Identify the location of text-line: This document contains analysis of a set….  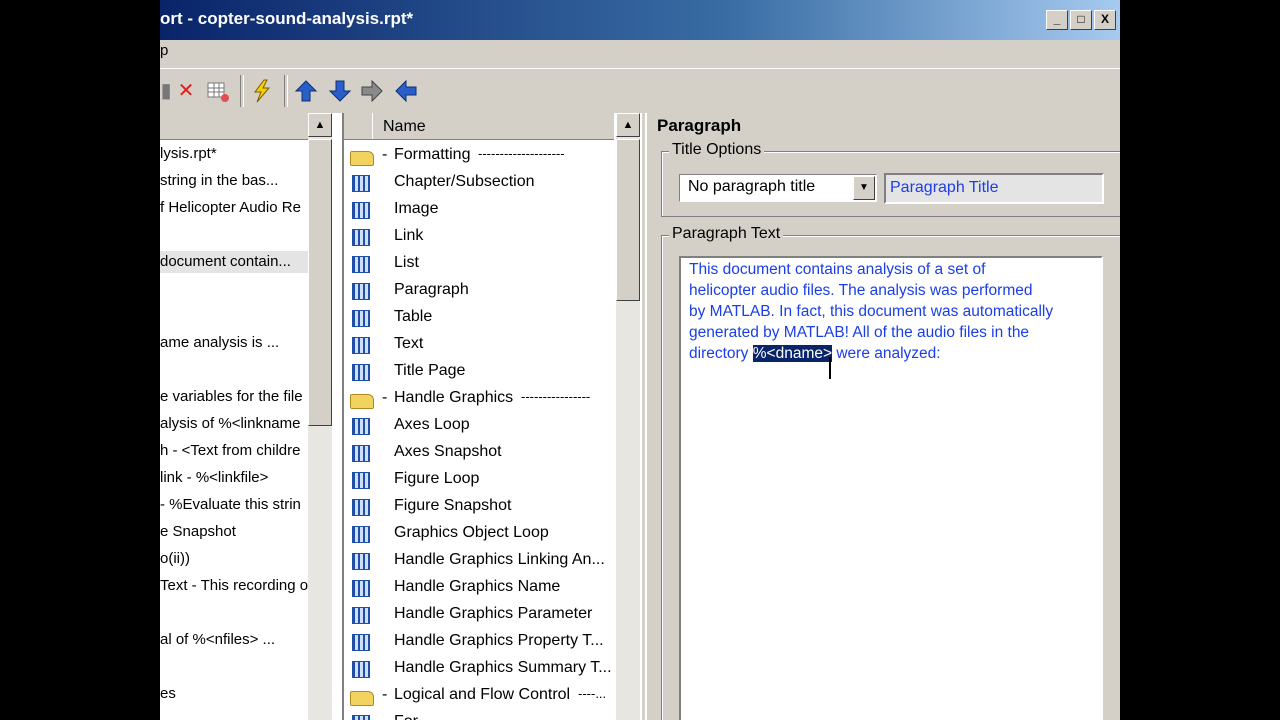
(837, 269).